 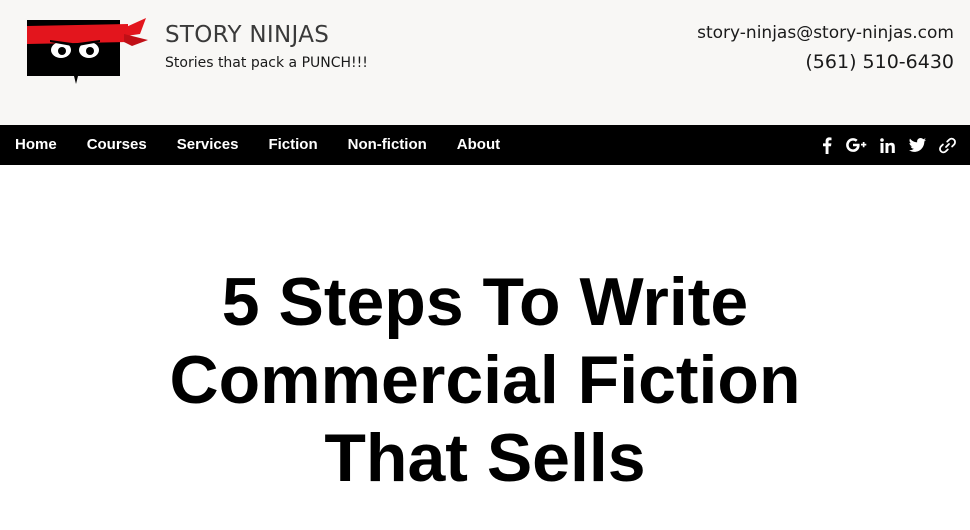 I want to click on contact-email-link: story-ninjas@story-ninjas.com, so click(x=825, y=33).